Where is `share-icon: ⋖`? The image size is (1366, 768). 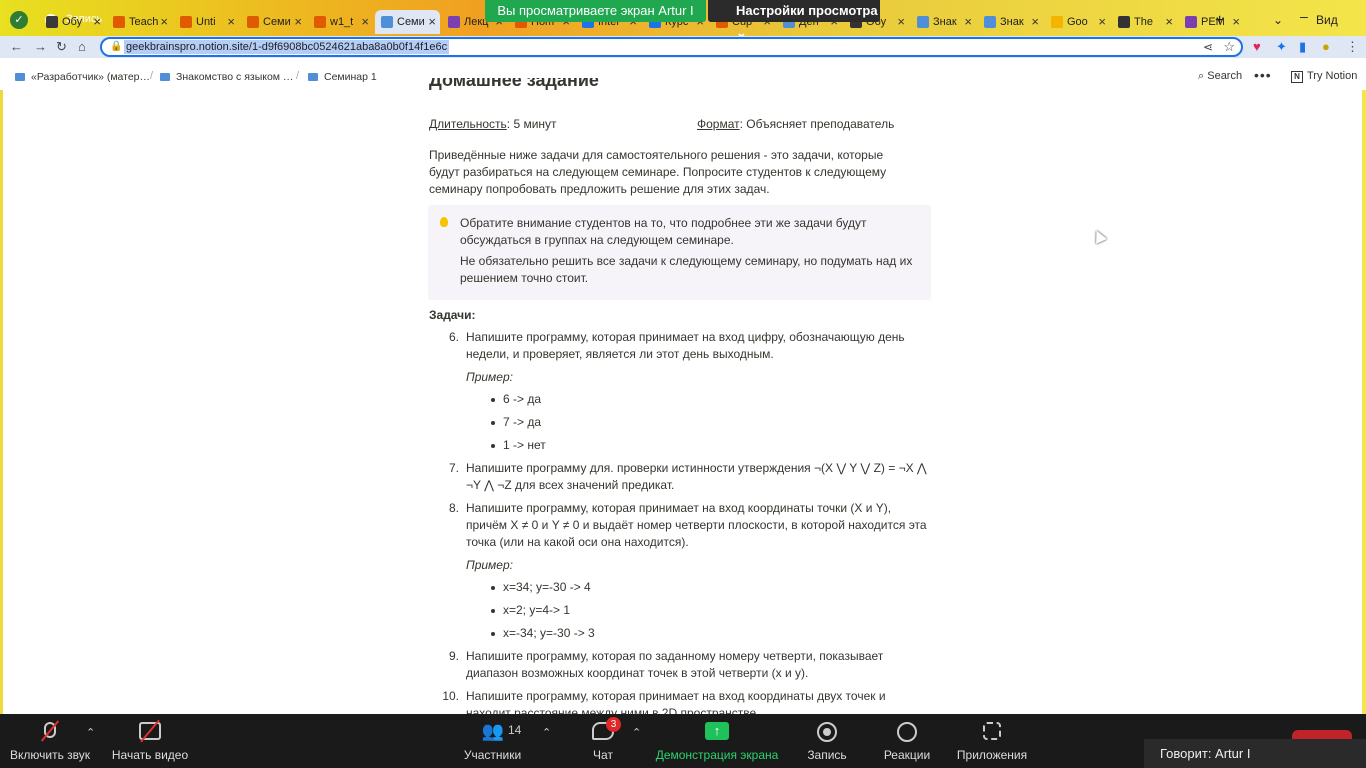 share-icon: ⋖ is located at coordinates (1208, 47).